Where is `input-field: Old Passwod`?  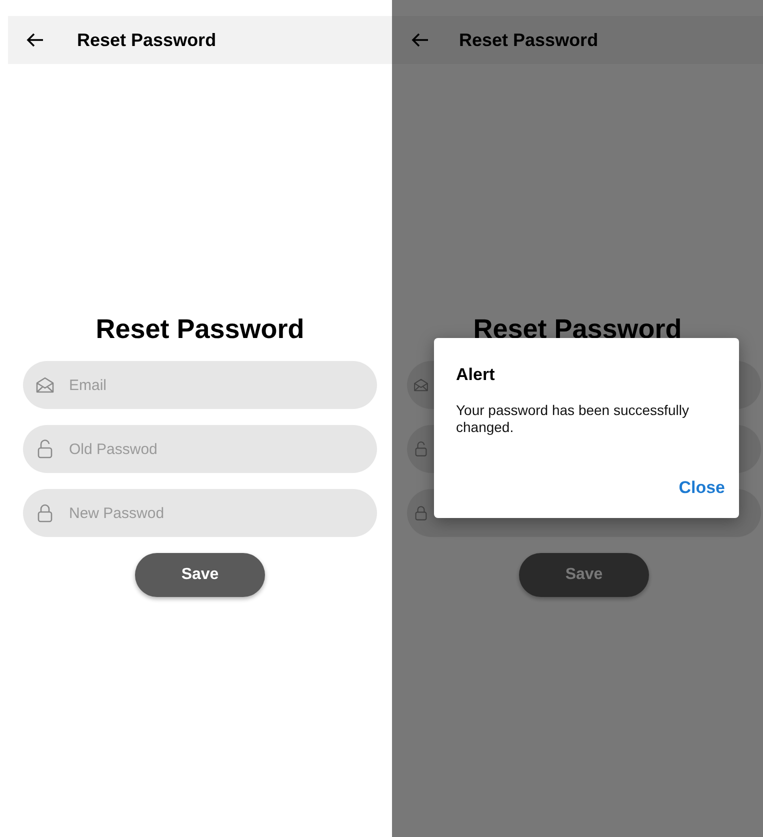
input-field: Old Passwod is located at coordinates (200, 449).